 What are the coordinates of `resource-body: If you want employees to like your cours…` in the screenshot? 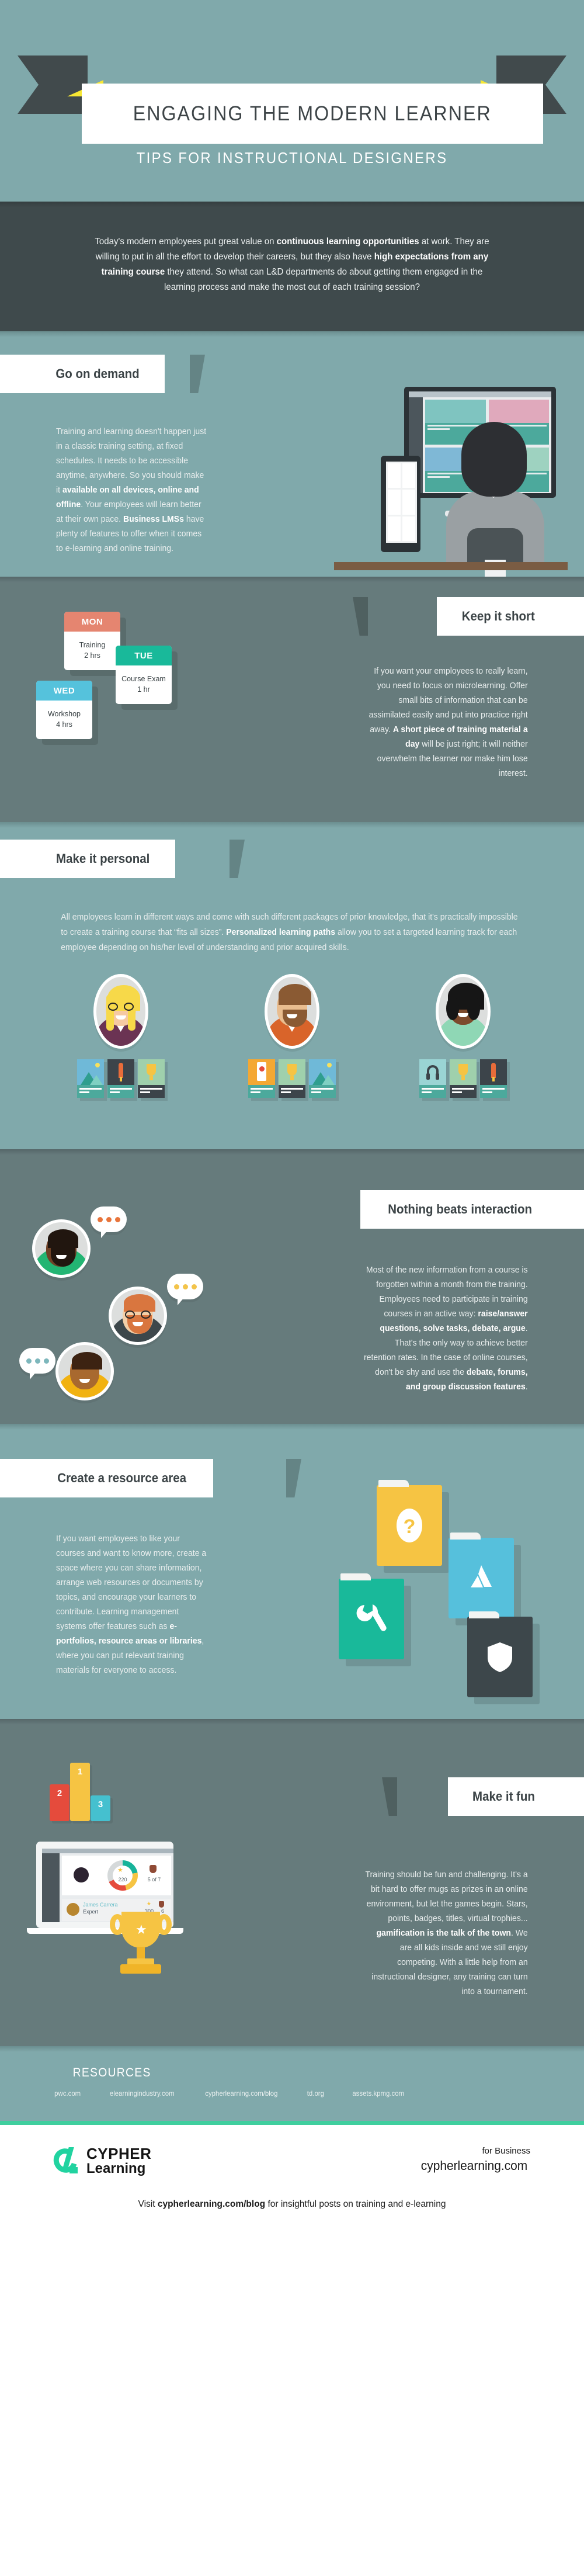 It's located at (131, 1604).